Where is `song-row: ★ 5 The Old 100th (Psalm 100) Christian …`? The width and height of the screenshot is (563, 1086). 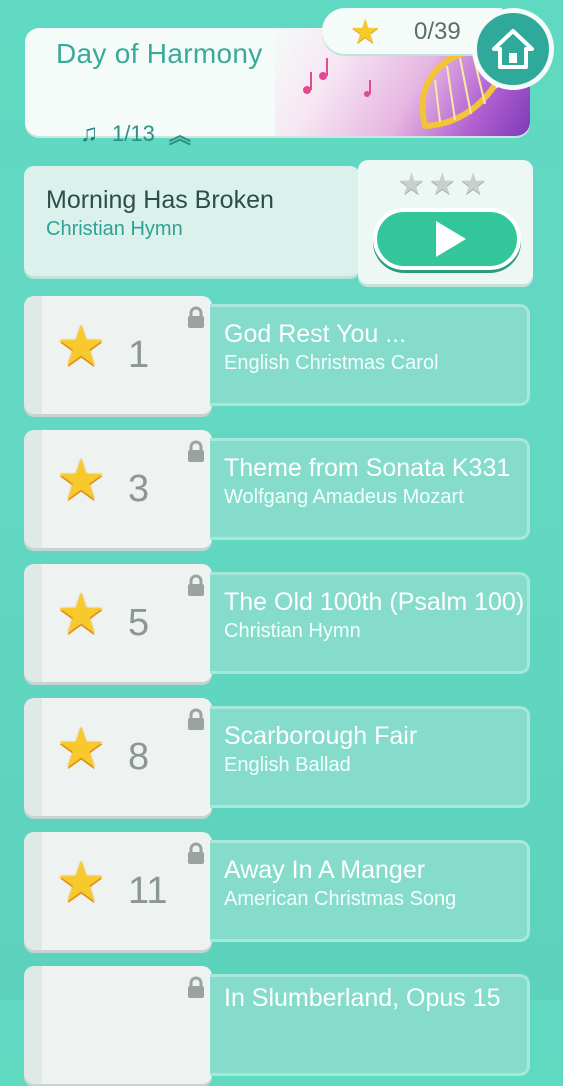 song-row: ★ 5 The Old 100th (Psalm 100) Christian … is located at coordinates (278, 624).